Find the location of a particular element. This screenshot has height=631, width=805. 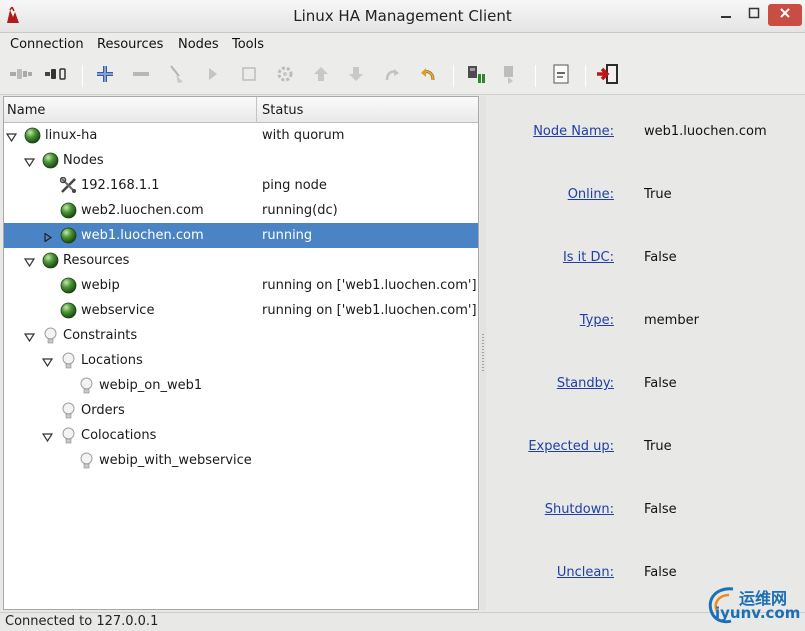

tree-row-status: running on ['web1.luochen.com'] is located at coordinates (369, 285).